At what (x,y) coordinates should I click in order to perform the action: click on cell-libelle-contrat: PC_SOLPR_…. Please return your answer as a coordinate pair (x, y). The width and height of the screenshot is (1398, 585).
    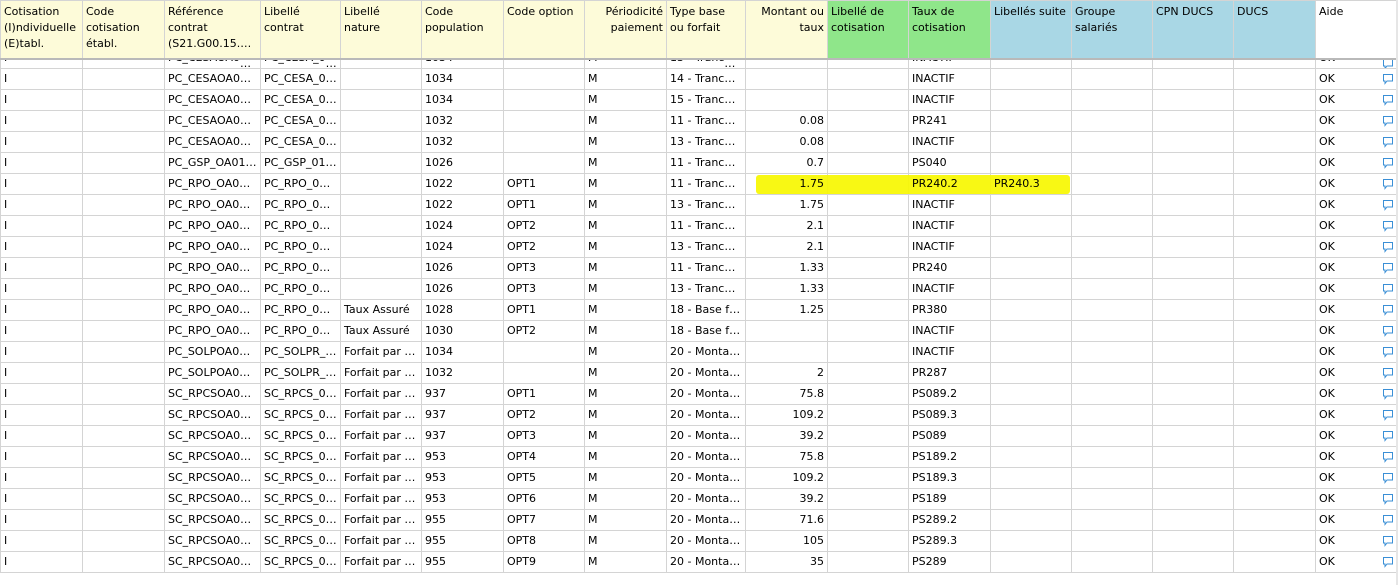
    Looking at the image, I should click on (300, 352).